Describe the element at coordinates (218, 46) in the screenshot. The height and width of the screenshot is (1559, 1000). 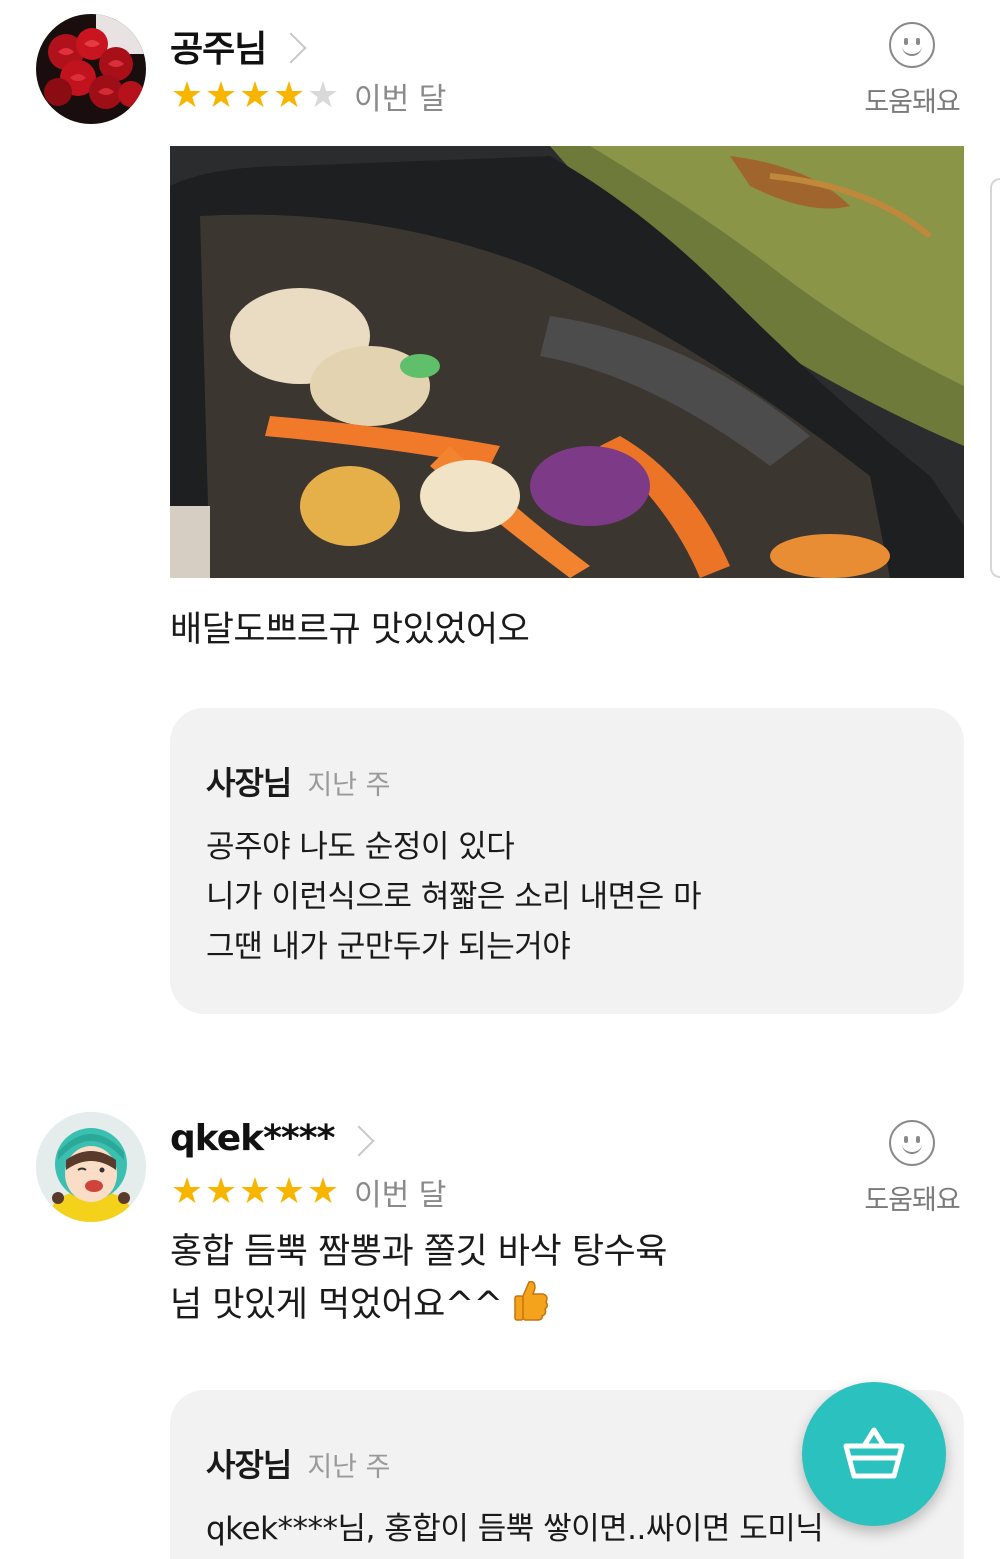
I see `username: 공주님` at that location.